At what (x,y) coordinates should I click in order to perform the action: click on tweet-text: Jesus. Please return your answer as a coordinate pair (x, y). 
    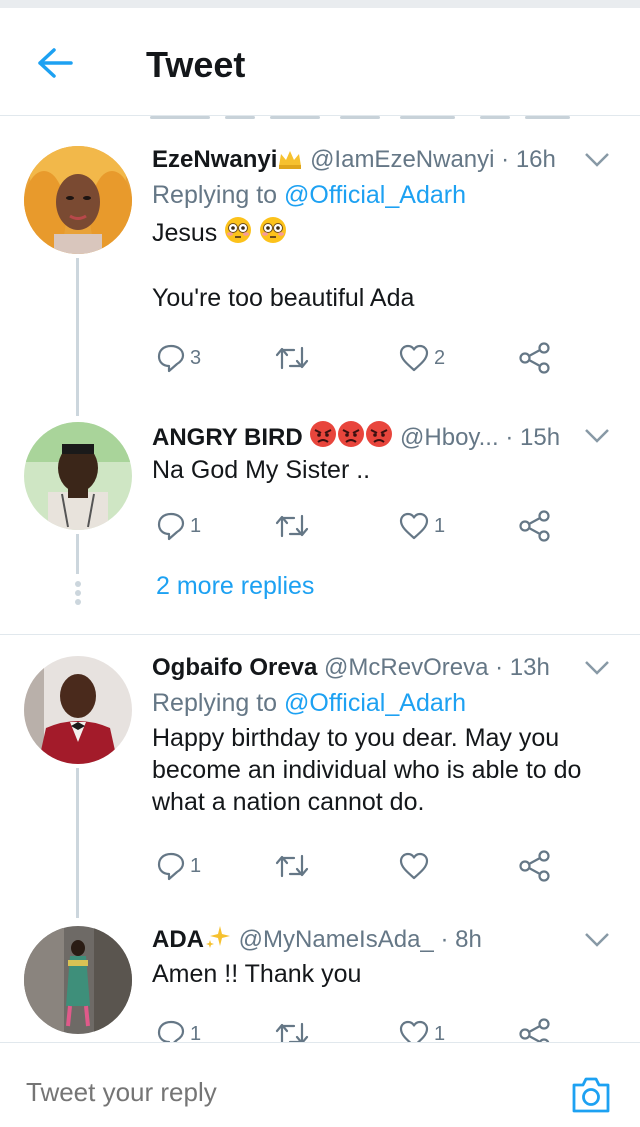
    Looking at the image, I should click on (185, 233).